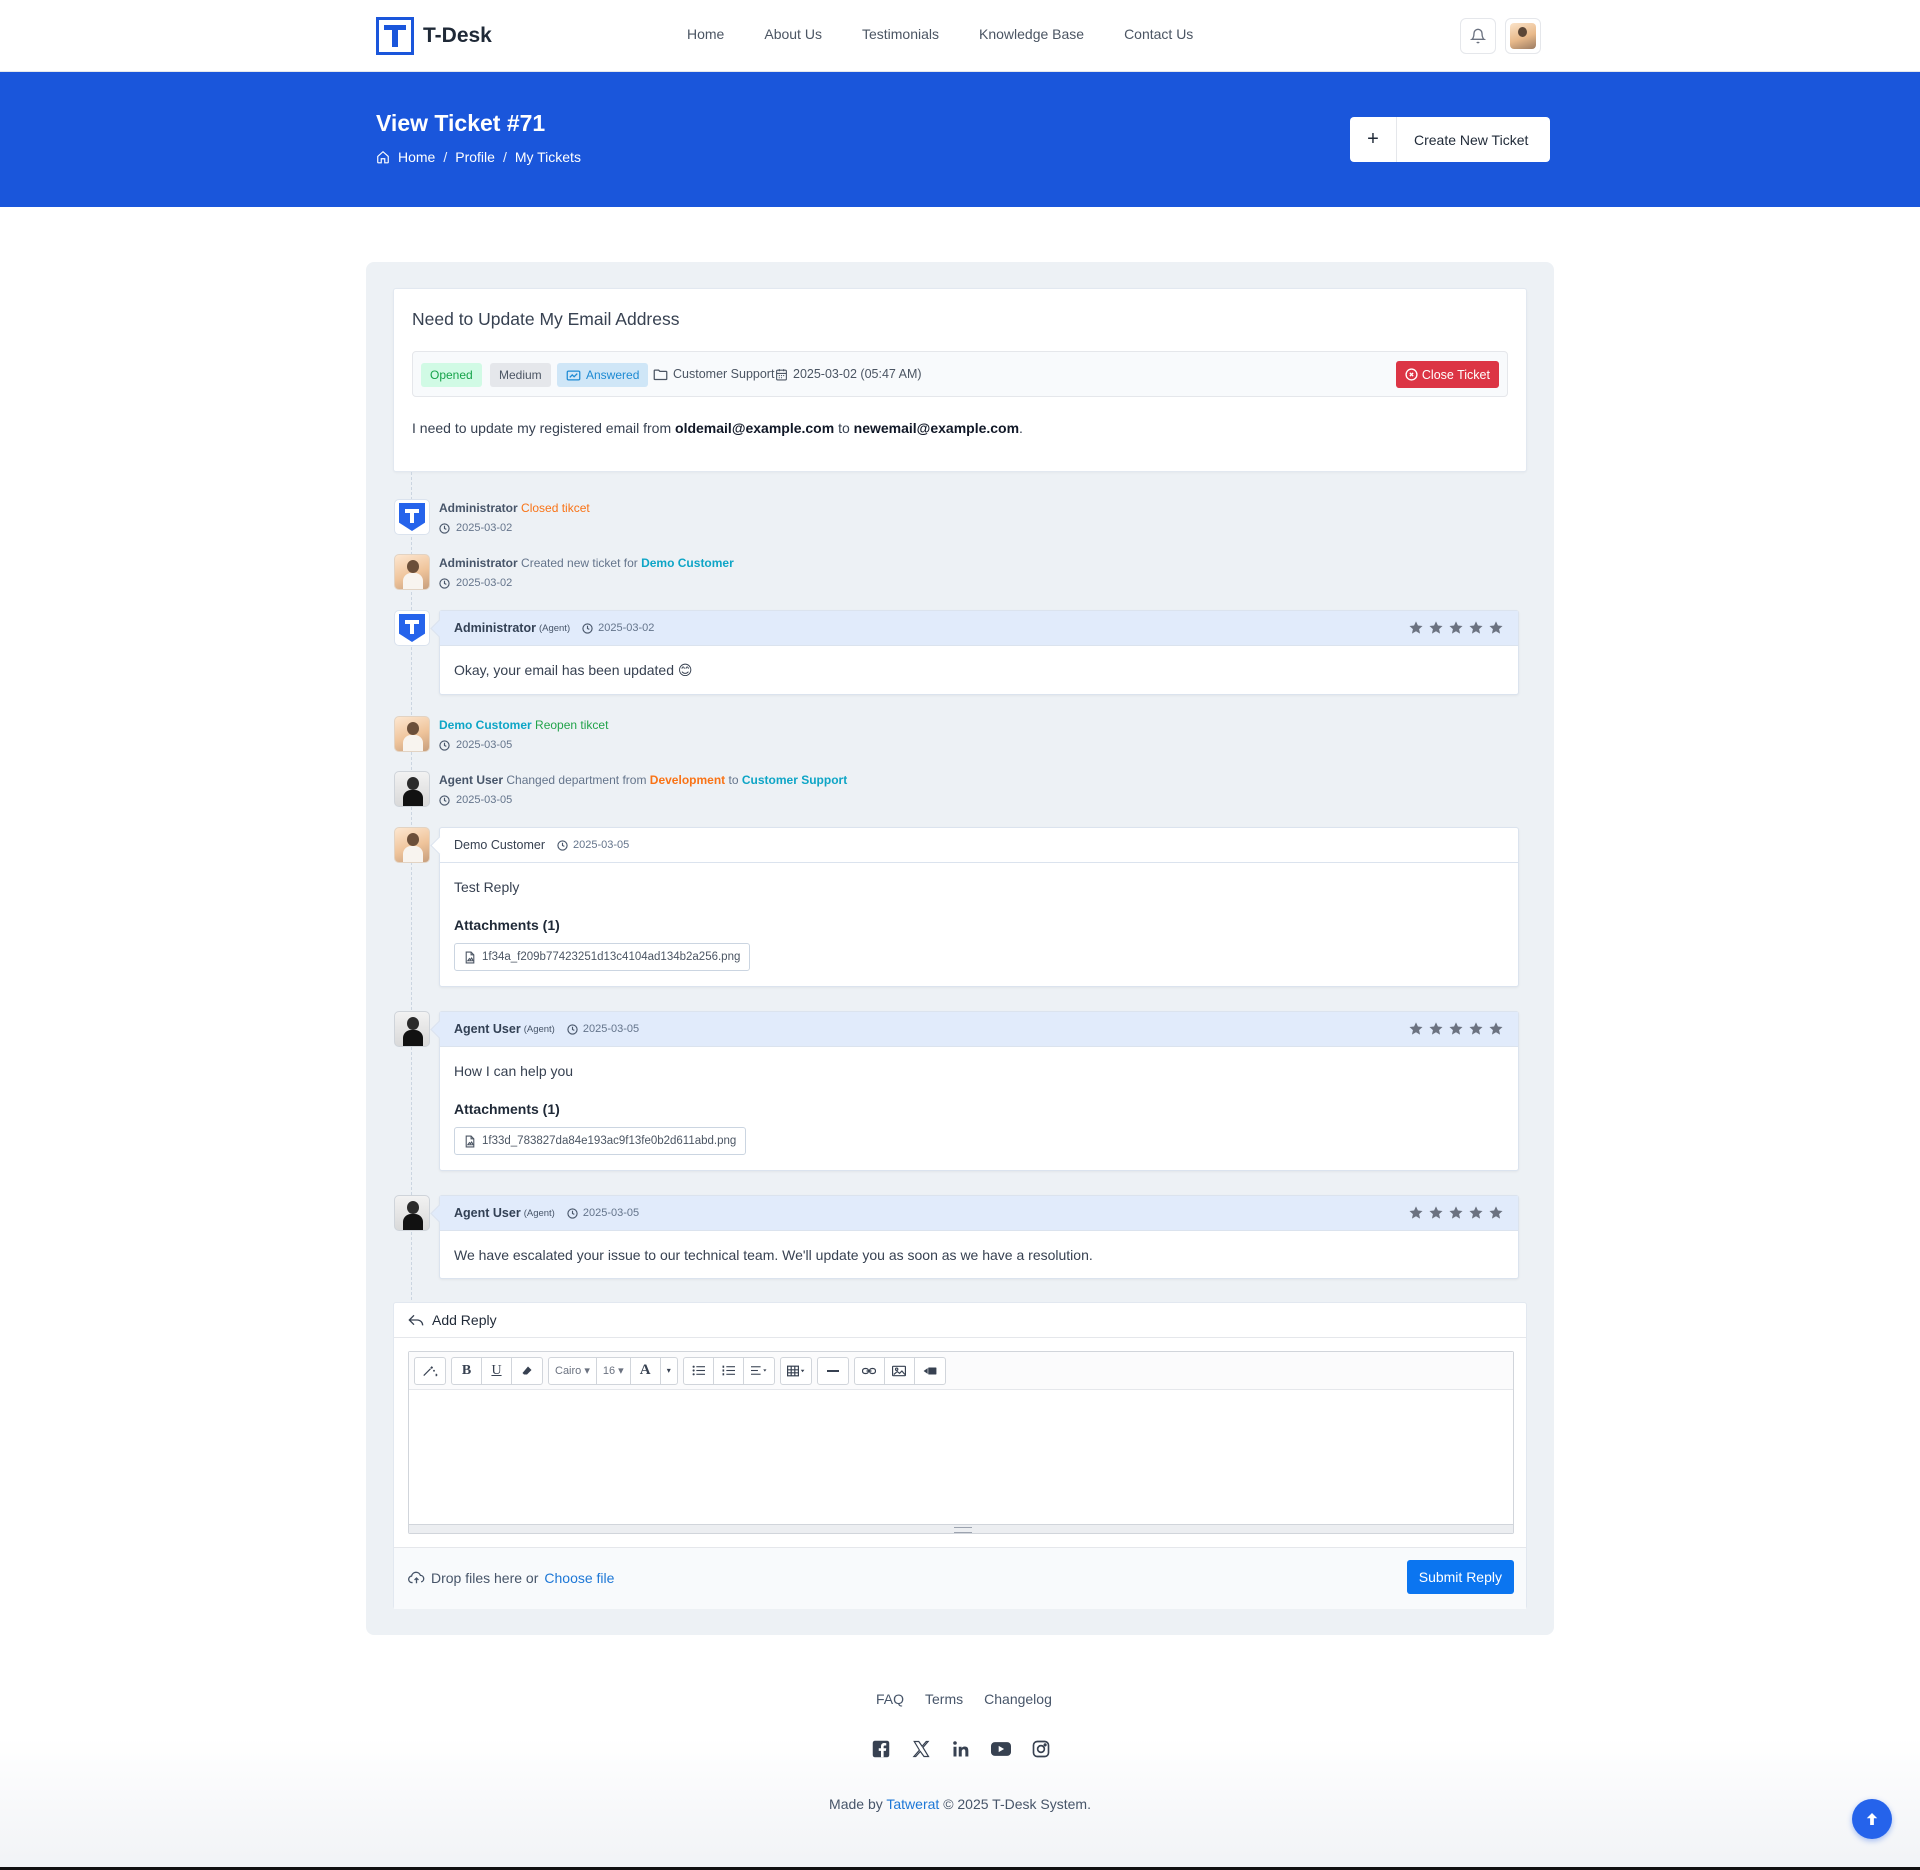 This screenshot has height=1870, width=1920. I want to click on arrow-up-icon, so click(1872, 1819).